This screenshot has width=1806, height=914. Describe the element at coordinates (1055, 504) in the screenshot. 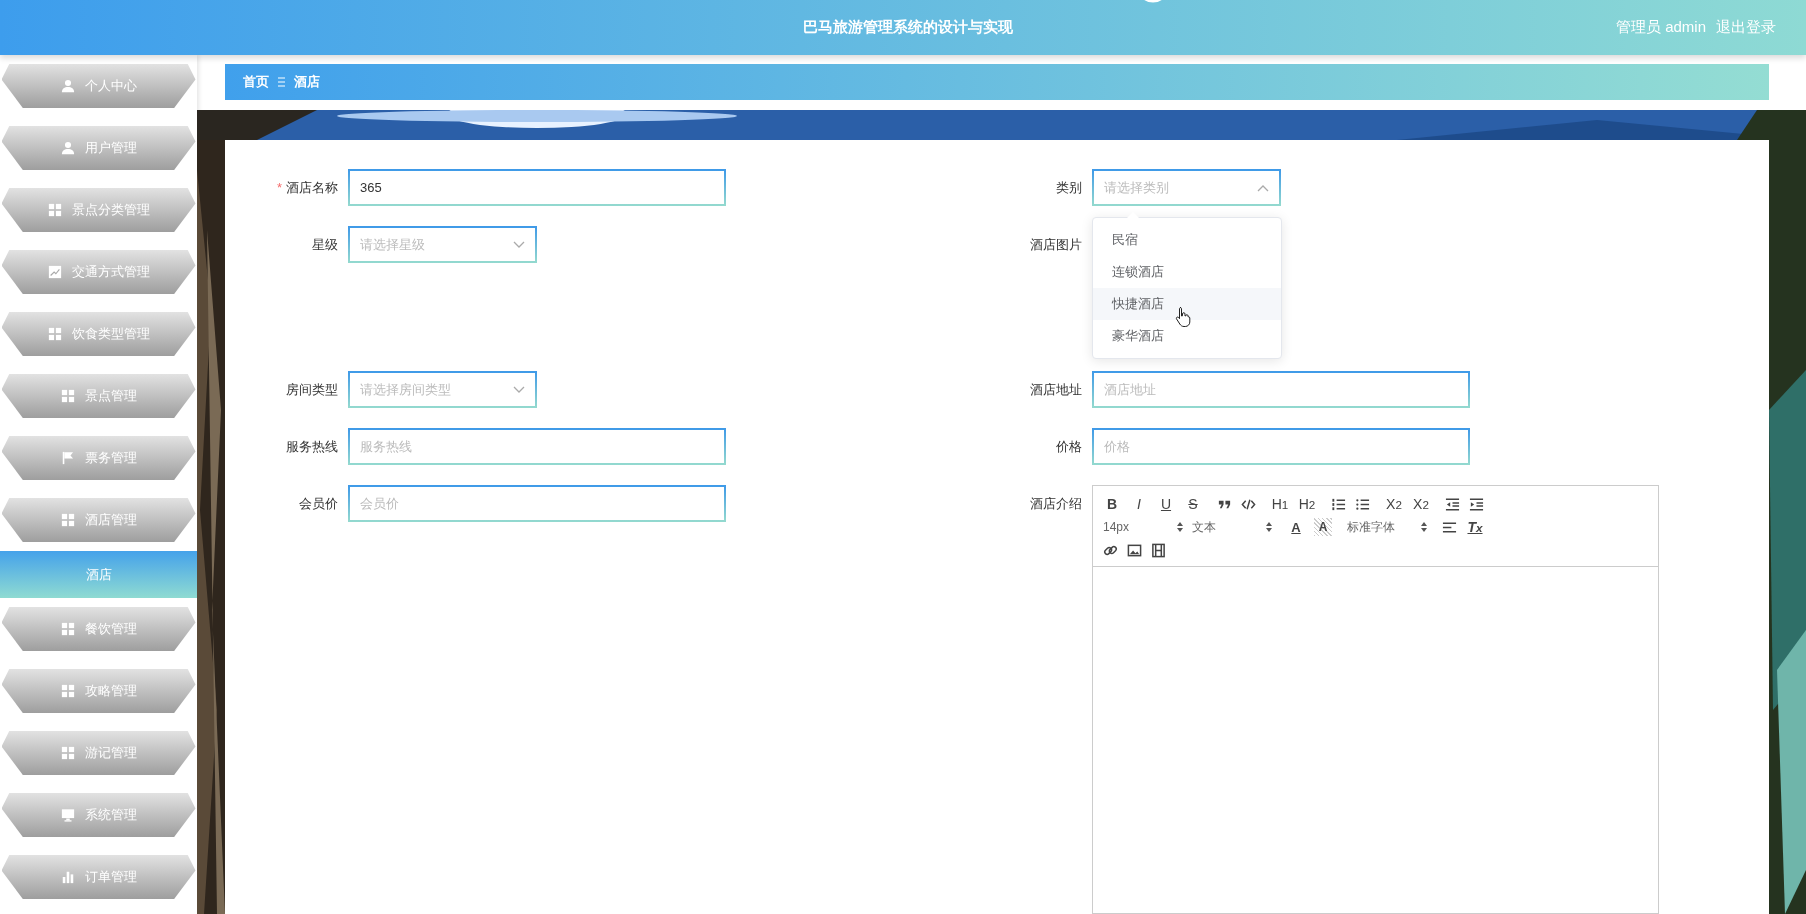

I see `field-label: 酒店介绍` at that location.